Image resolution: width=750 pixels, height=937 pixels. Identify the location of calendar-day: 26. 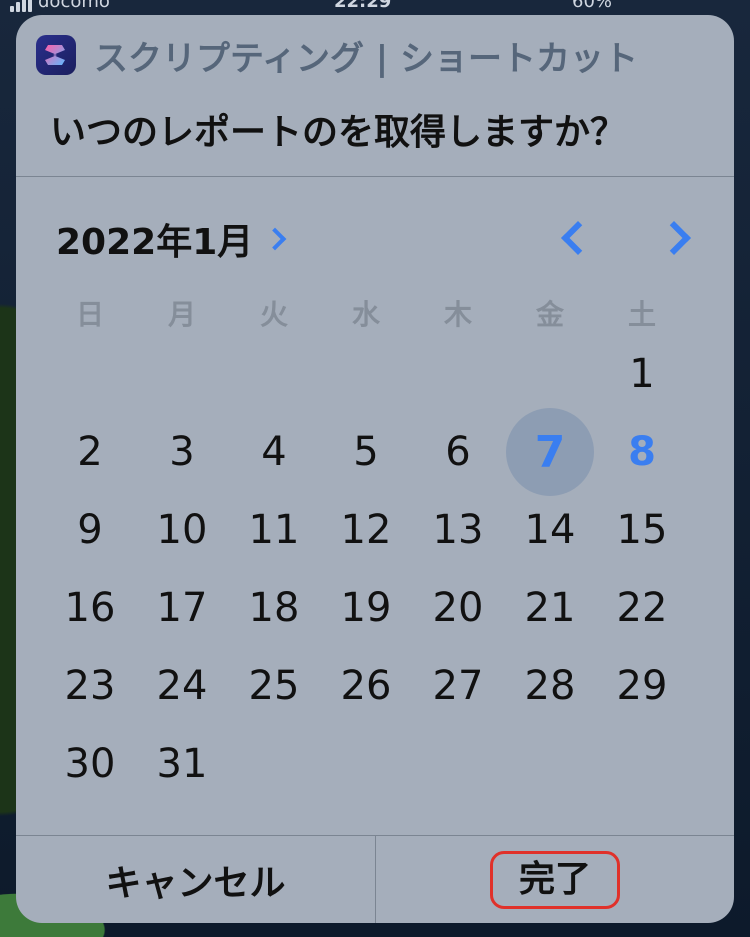
(366, 686).